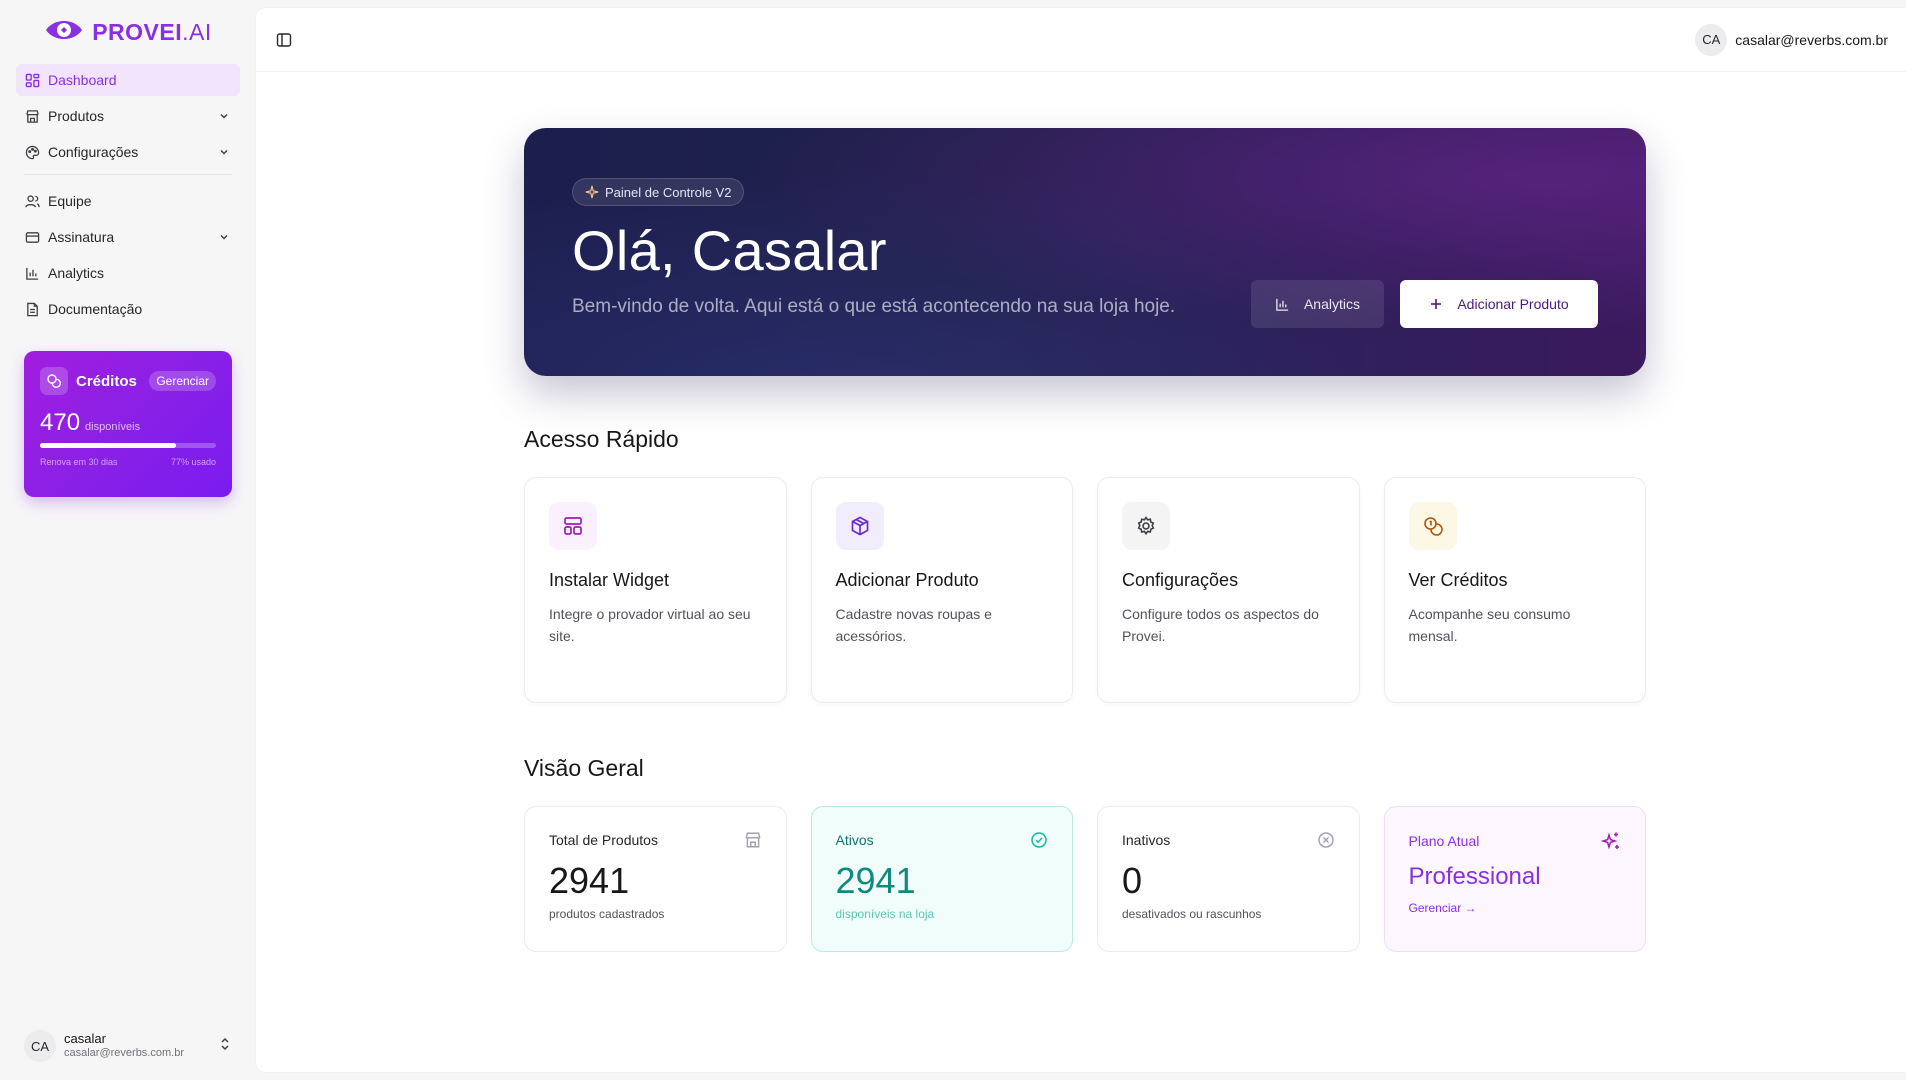 This screenshot has height=1080, width=1906. I want to click on palette-icon, so click(32, 152).